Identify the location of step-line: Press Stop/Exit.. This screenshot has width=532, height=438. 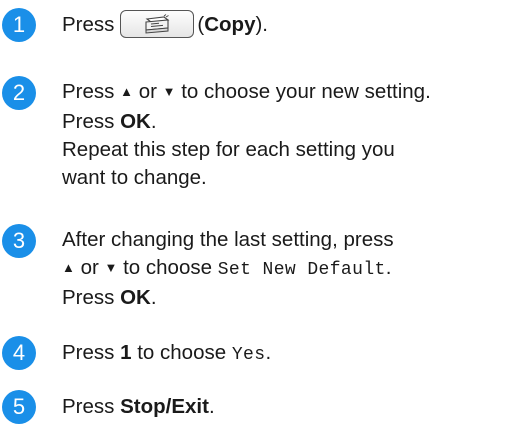
(296, 407).